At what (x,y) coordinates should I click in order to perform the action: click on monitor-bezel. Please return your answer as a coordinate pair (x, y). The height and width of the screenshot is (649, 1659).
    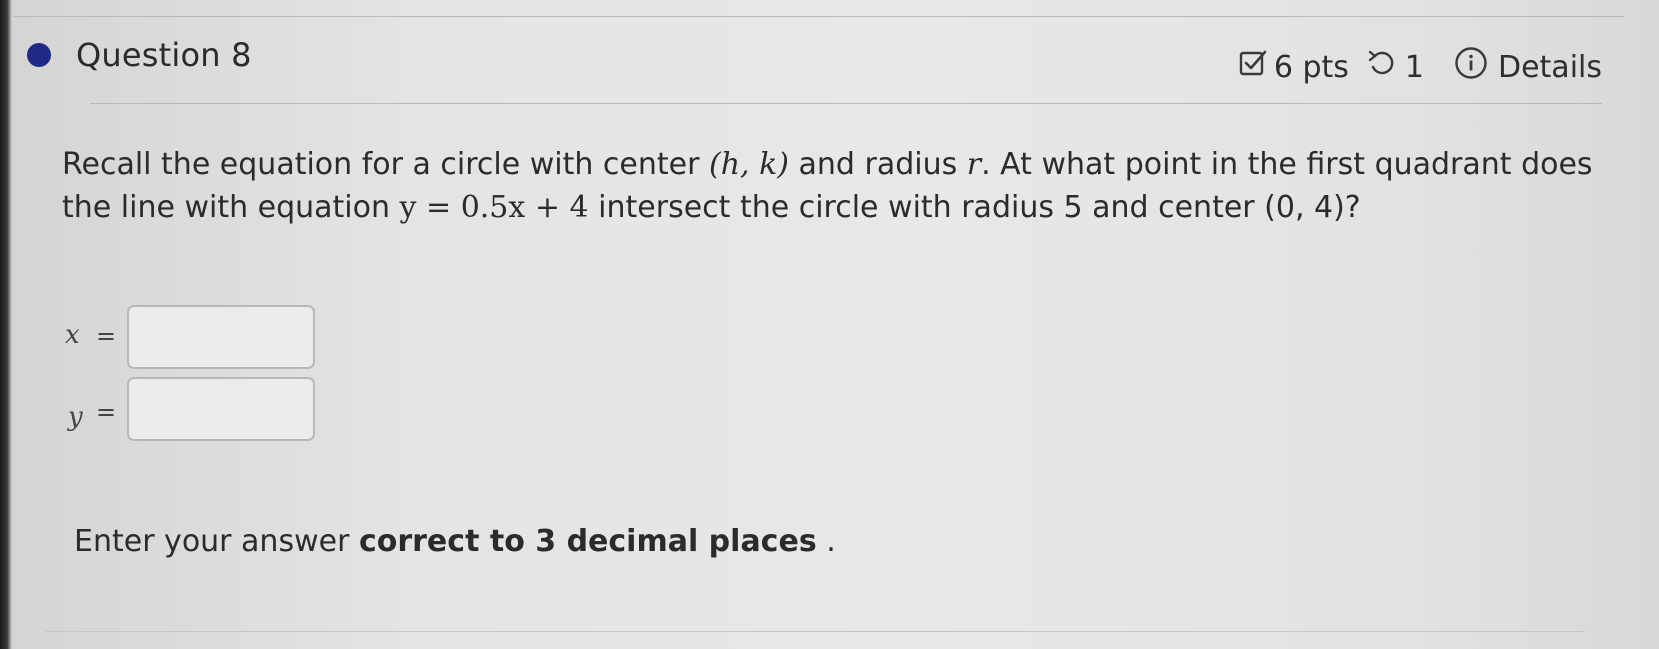
    Looking at the image, I should click on (6, 324).